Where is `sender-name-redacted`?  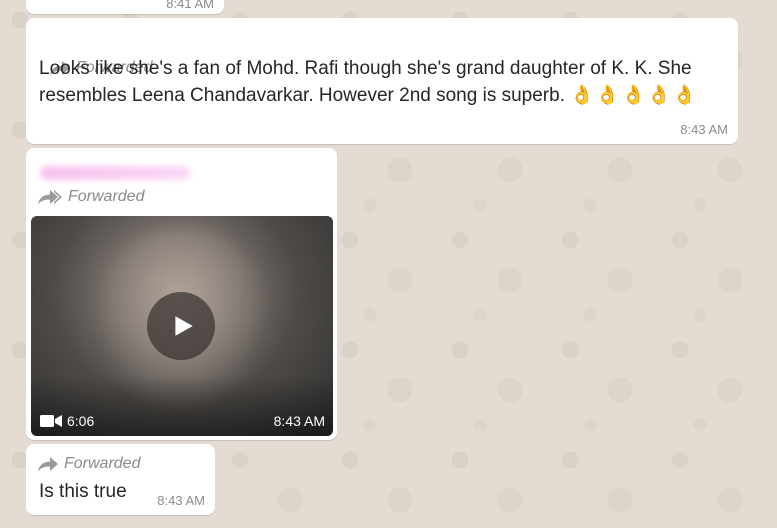
sender-name-redacted is located at coordinates (115, 173).